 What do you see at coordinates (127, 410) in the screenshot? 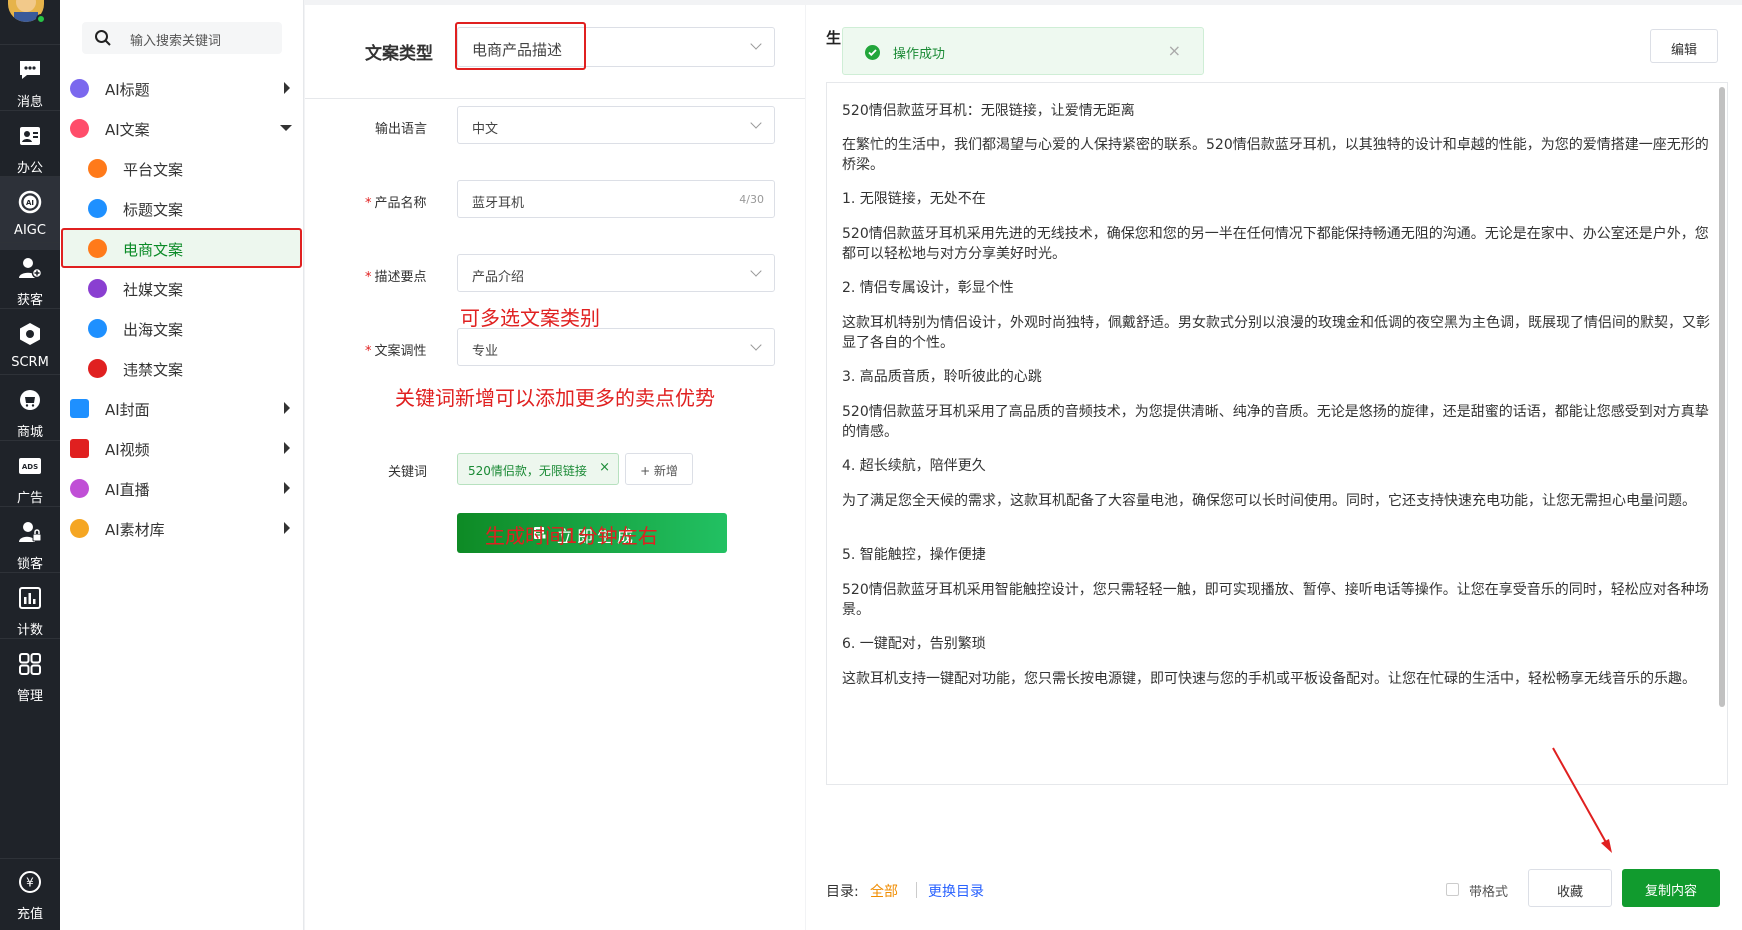
I see `menu-label: AI封面` at bounding box center [127, 410].